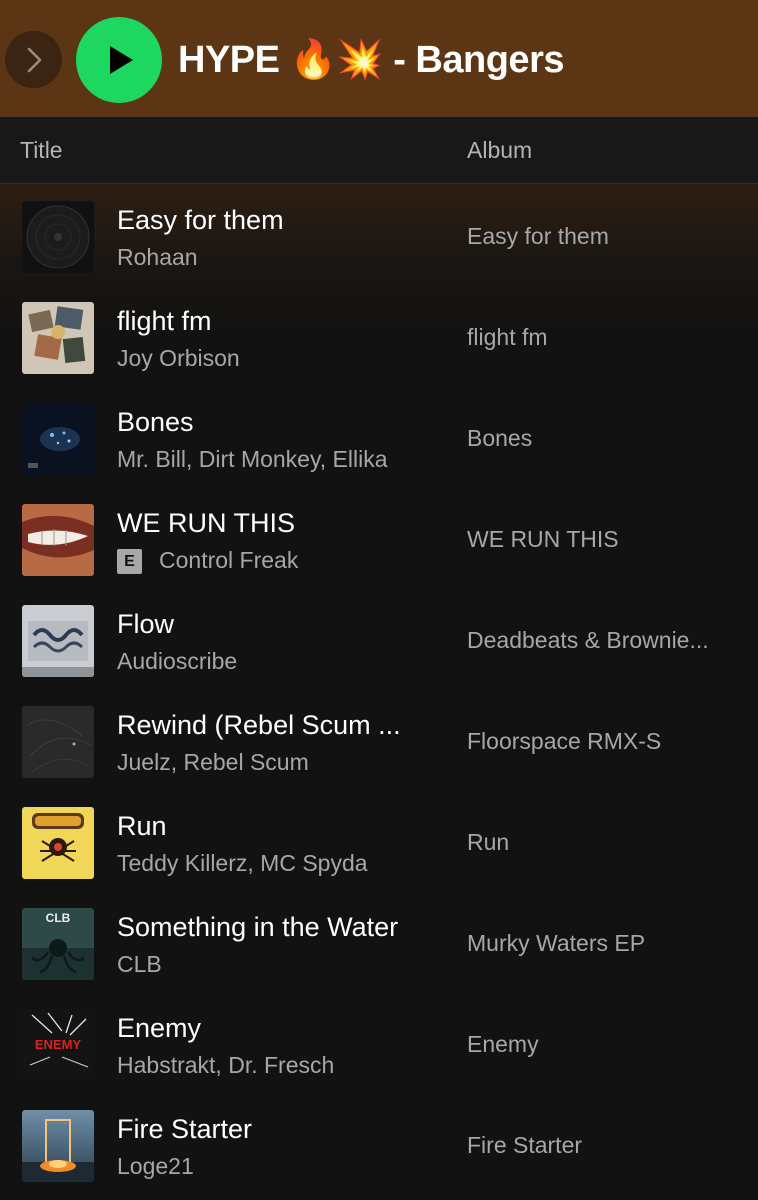 The height and width of the screenshot is (1200, 758). Describe the element at coordinates (184, 1129) in the screenshot. I see `track-title: Fire Starter` at that location.